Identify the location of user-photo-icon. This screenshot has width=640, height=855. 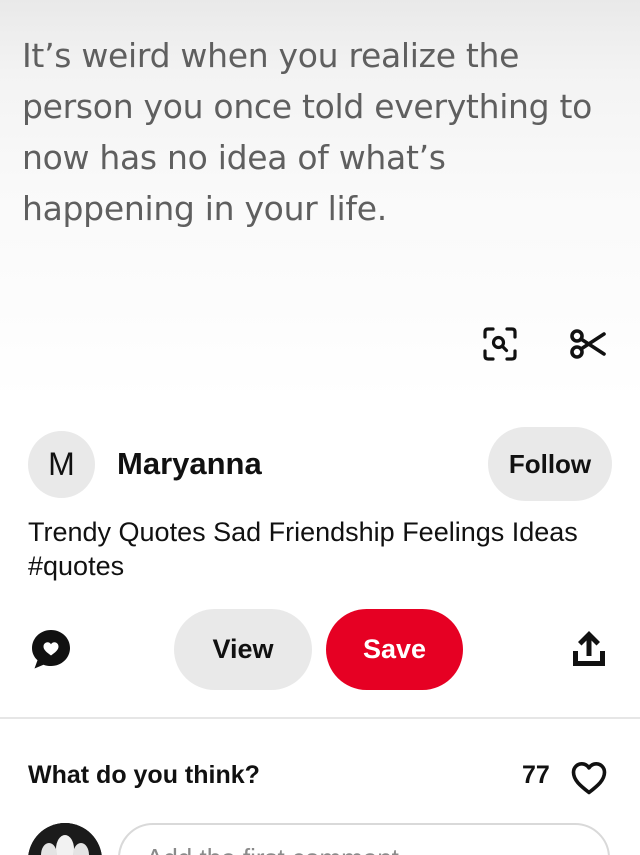
(65, 839).